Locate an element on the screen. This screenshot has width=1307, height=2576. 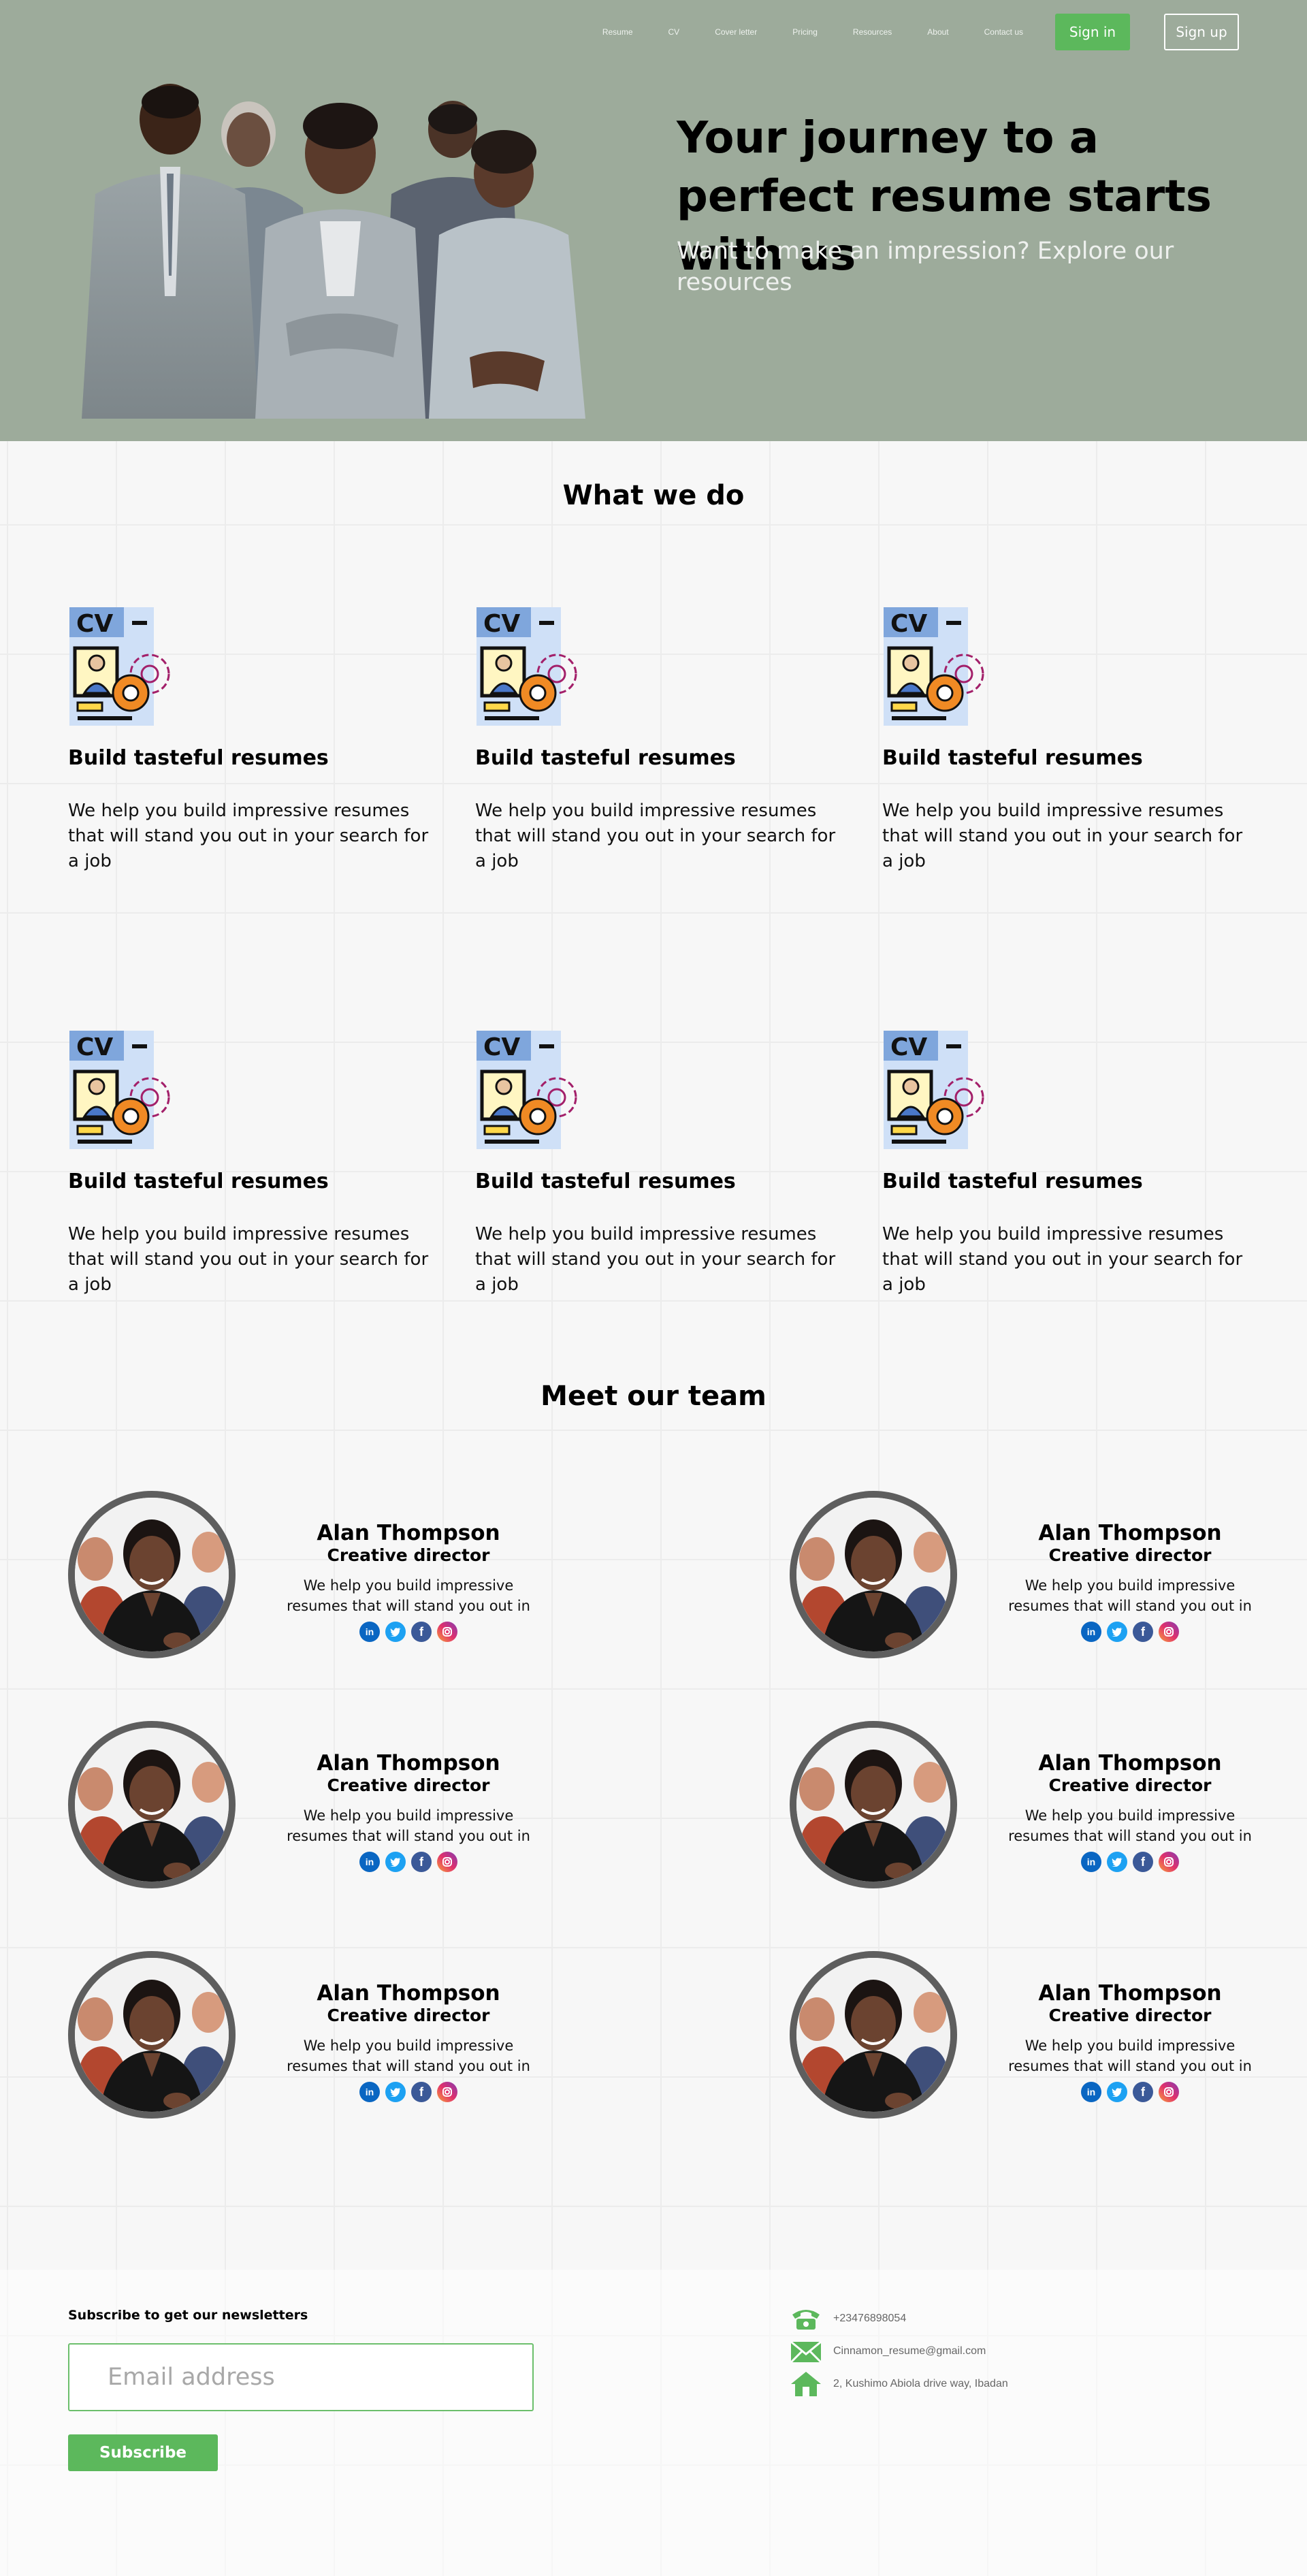
nav-link-resume: Resume is located at coordinates (617, 32).